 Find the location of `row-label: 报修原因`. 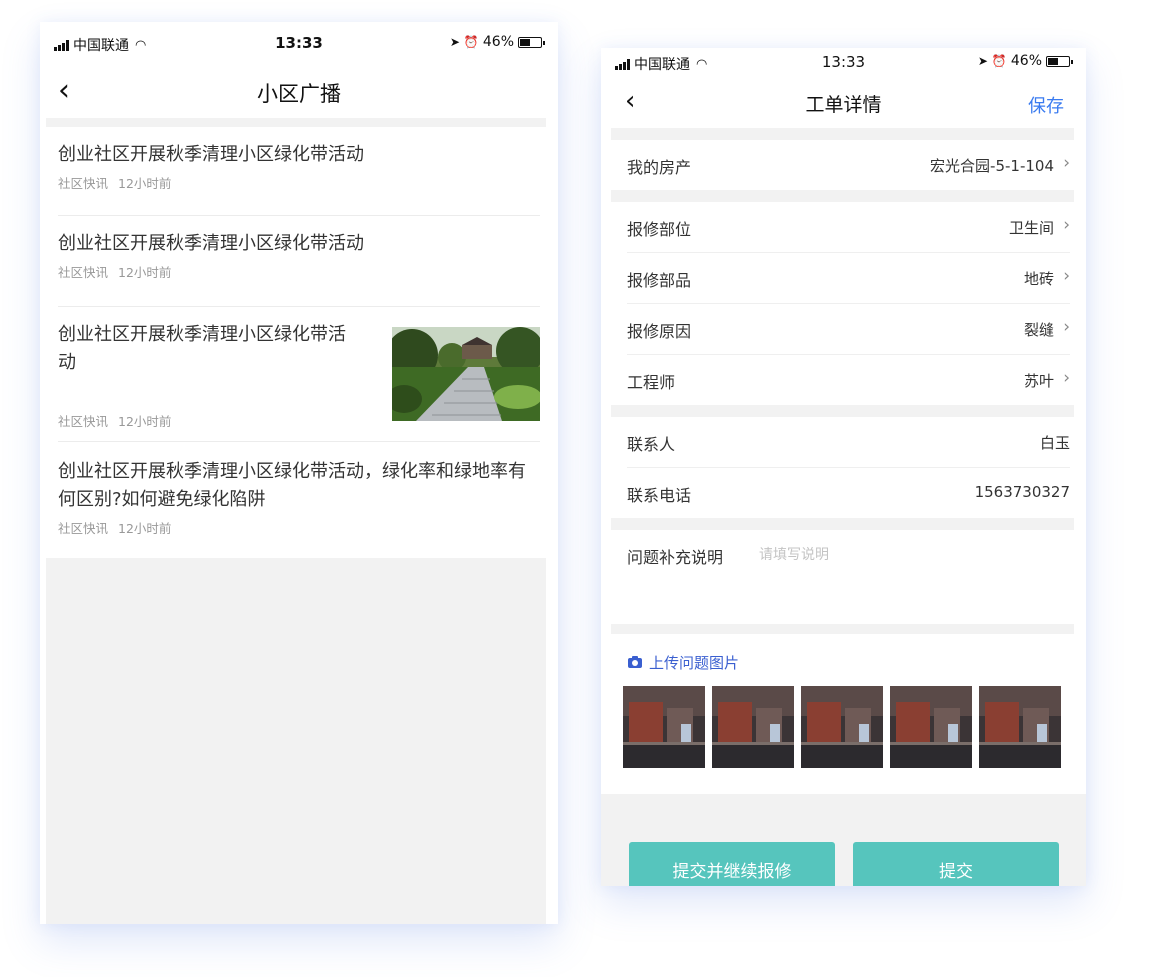

row-label: 报修原因 is located at coordinates (659, 331).